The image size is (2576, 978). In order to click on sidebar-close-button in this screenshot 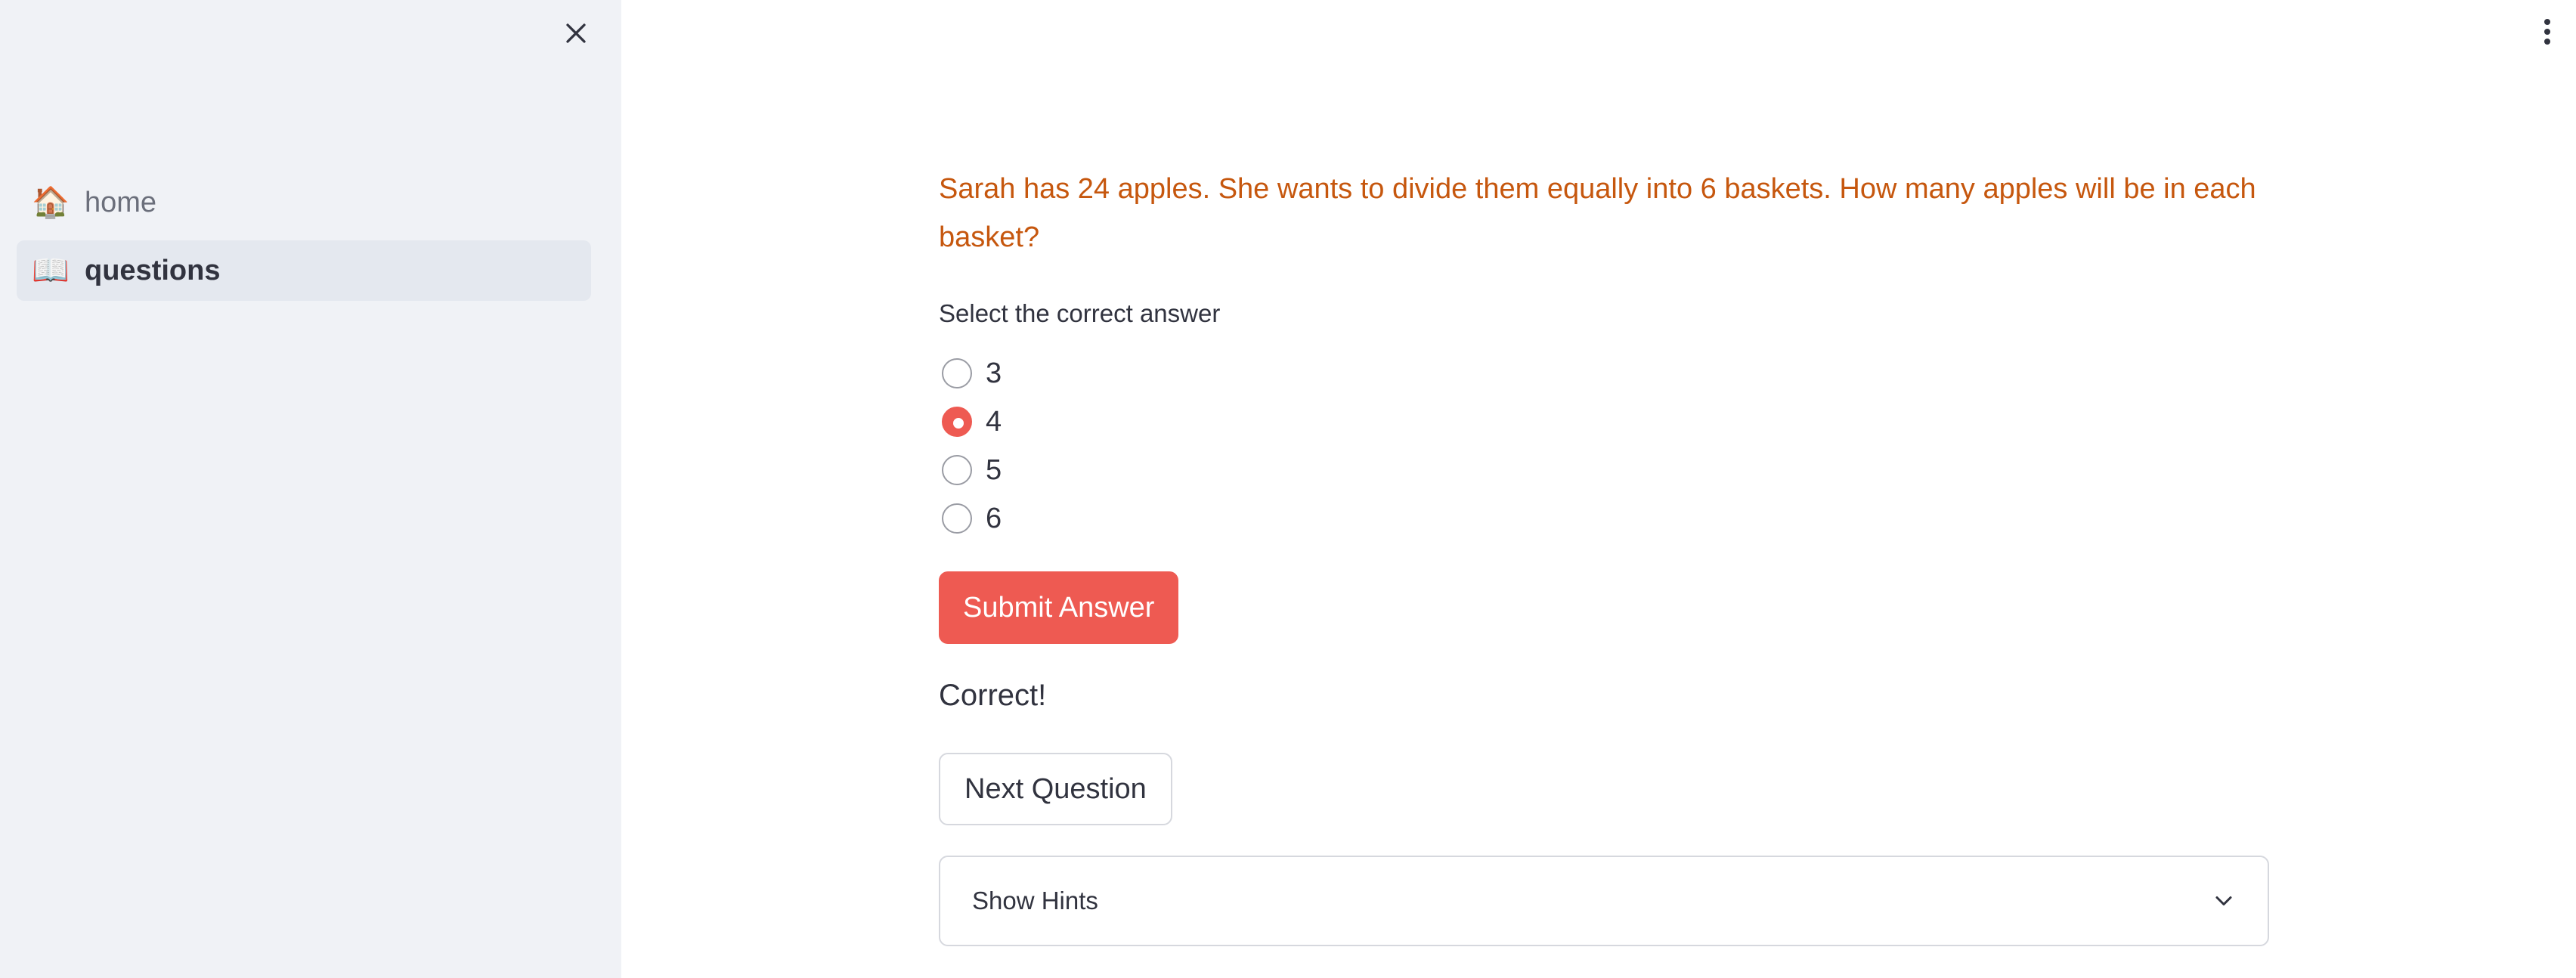, I will do `click(576, 33)`.